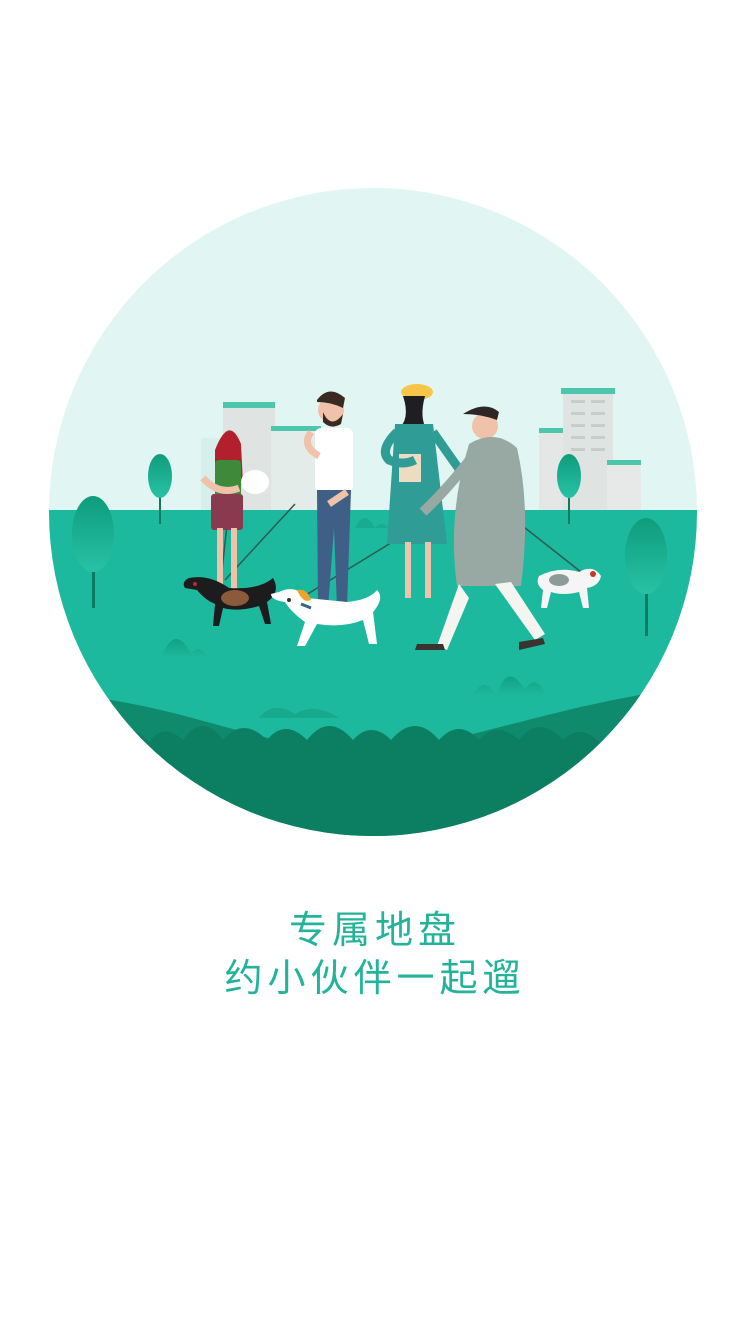 Image resolution: width=750 pixels, height=1334 pixels. What do you see at coordinates (374, 930) in the screenshot?
I see `caption-headline: 专属地盘` at bounding box center [374, 930].